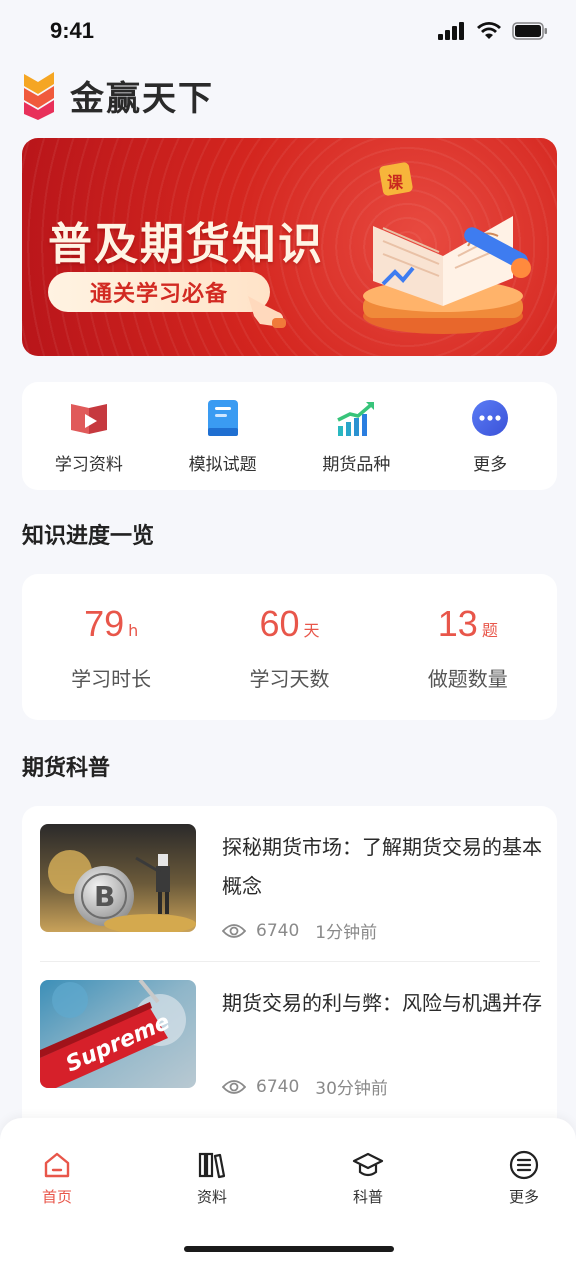  I want to click on bottom-tab-bar: 首页 资料 科普 更多, so click(288, 1197).